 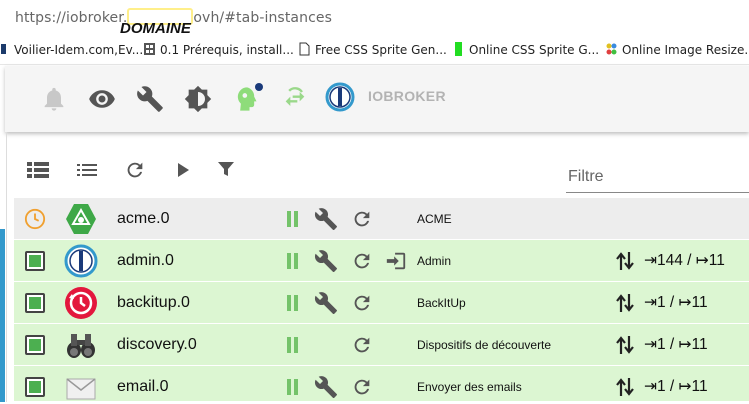 I want to click on instance-title: Dispositifs de découverte, so click(x=484, y=345).